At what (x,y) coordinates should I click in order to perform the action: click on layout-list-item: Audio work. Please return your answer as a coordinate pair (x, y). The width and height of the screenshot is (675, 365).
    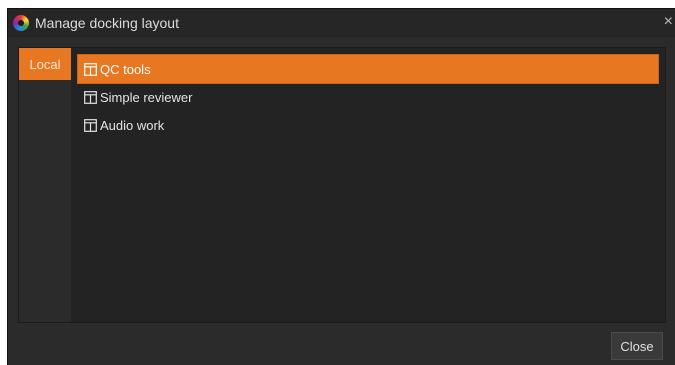
    Looking at the image, I should click on (368, 125).